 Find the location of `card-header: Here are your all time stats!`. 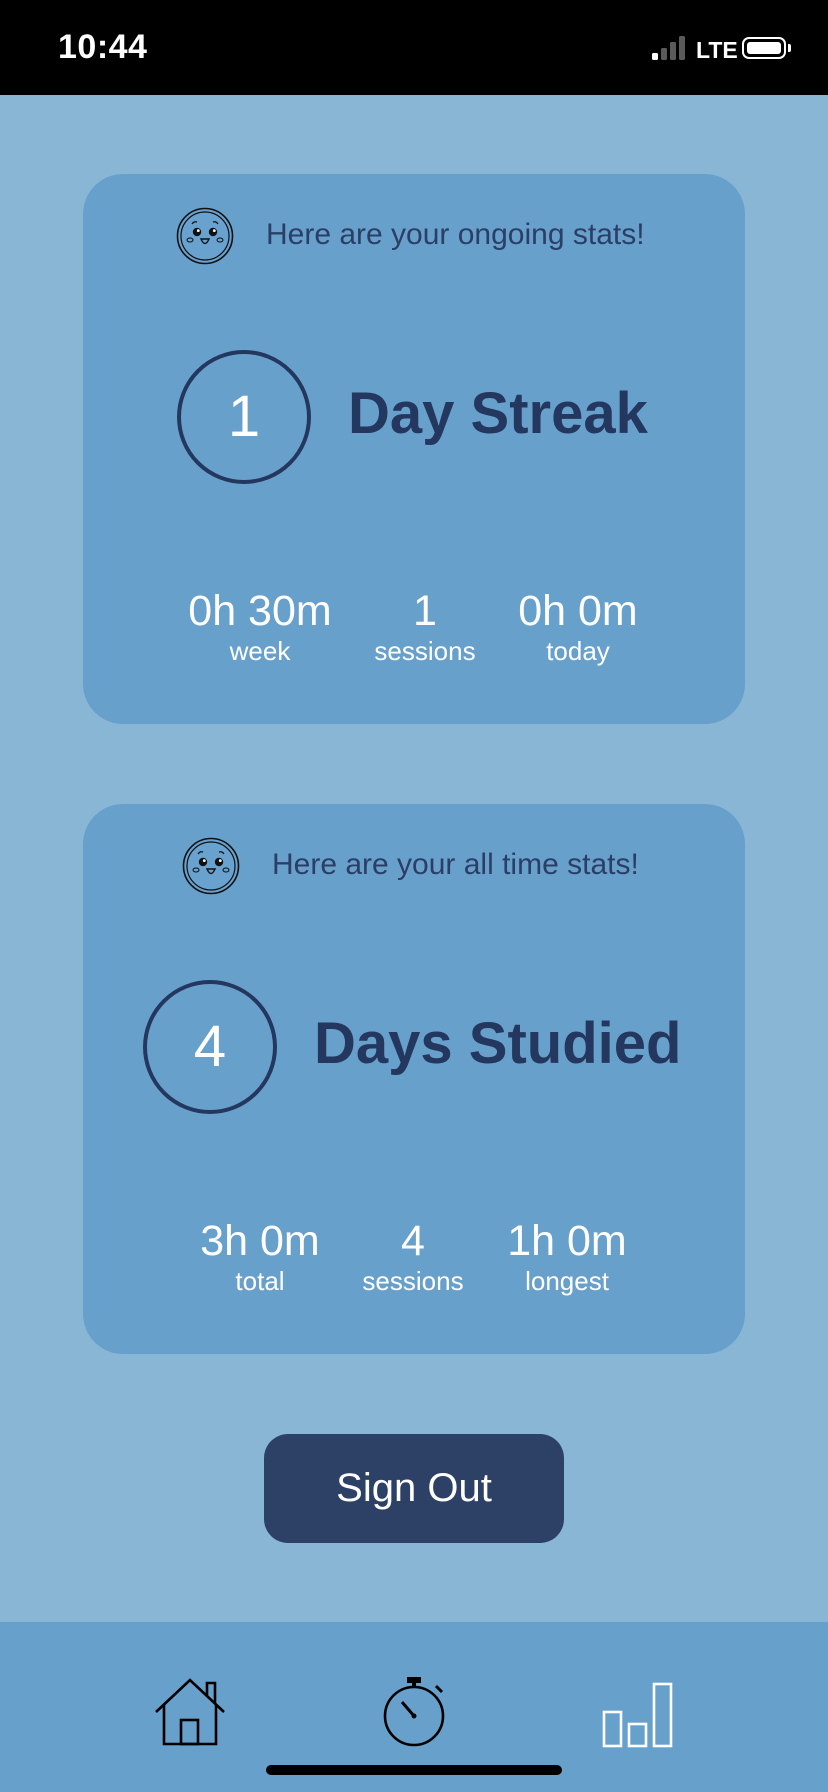

card-header: Here are your all time stats! is located at coordinates (414, 866).